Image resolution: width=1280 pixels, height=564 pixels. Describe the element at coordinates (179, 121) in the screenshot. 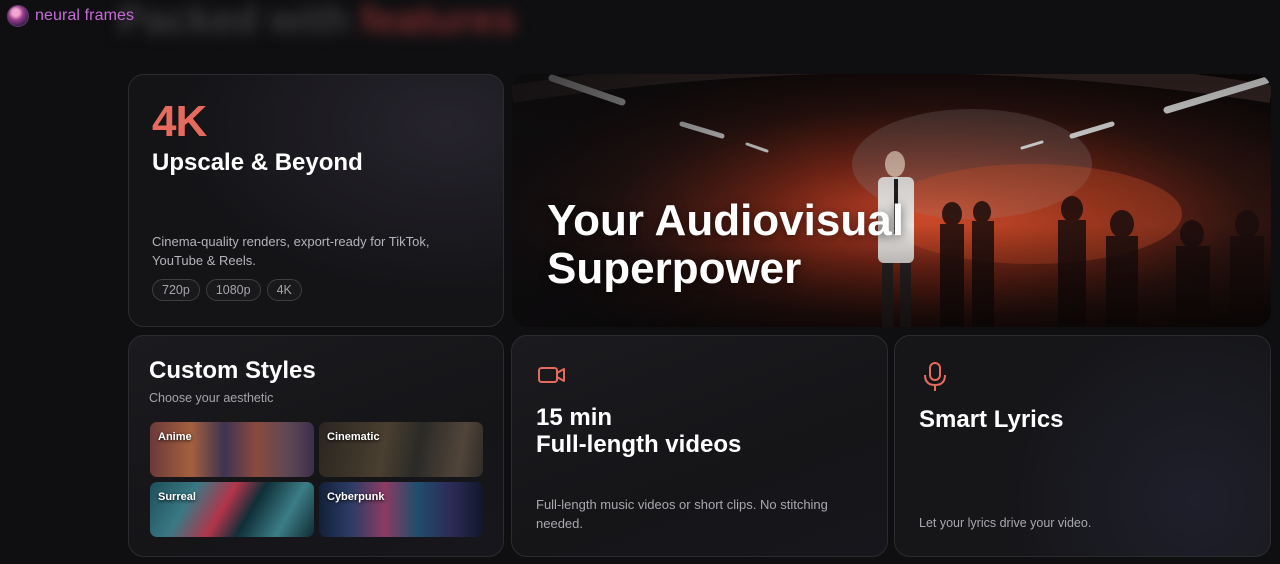

I see `upscale-big-label: 4K` at that location.